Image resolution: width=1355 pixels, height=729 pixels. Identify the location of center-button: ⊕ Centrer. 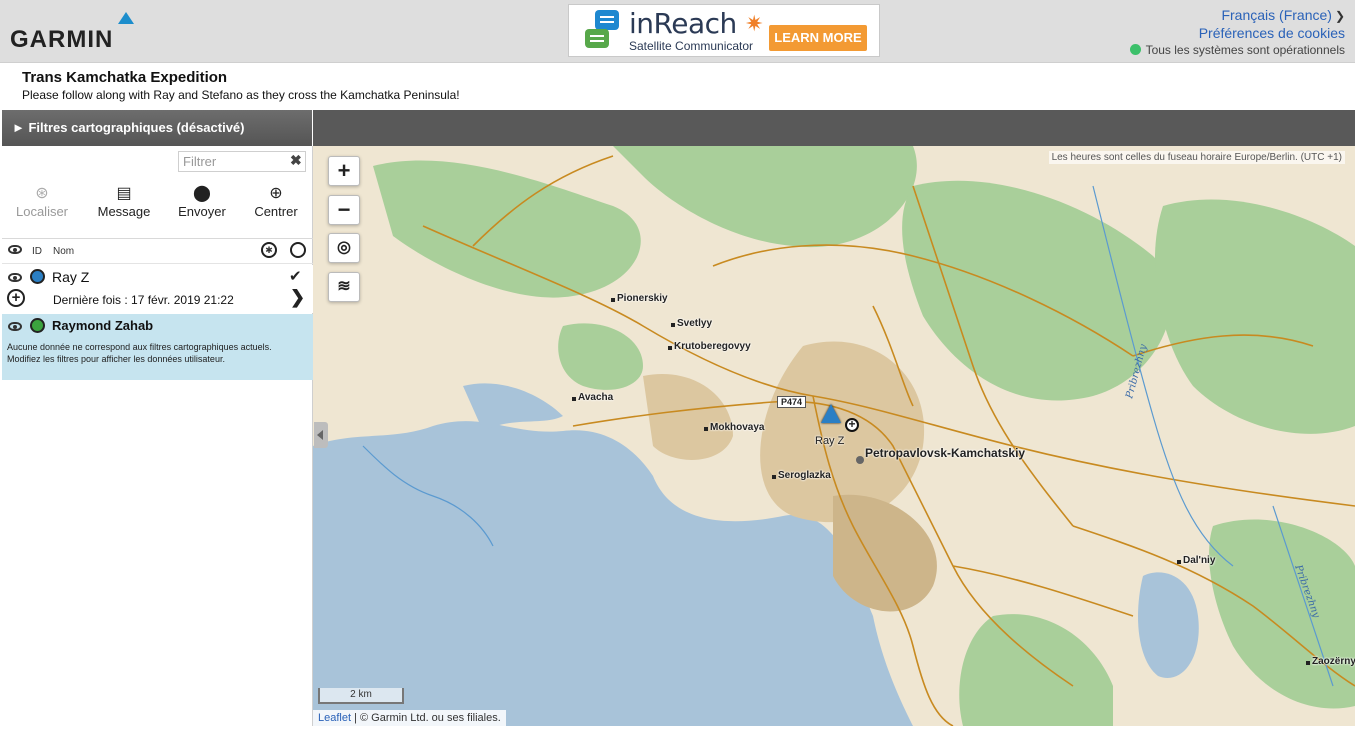
(276, 204).